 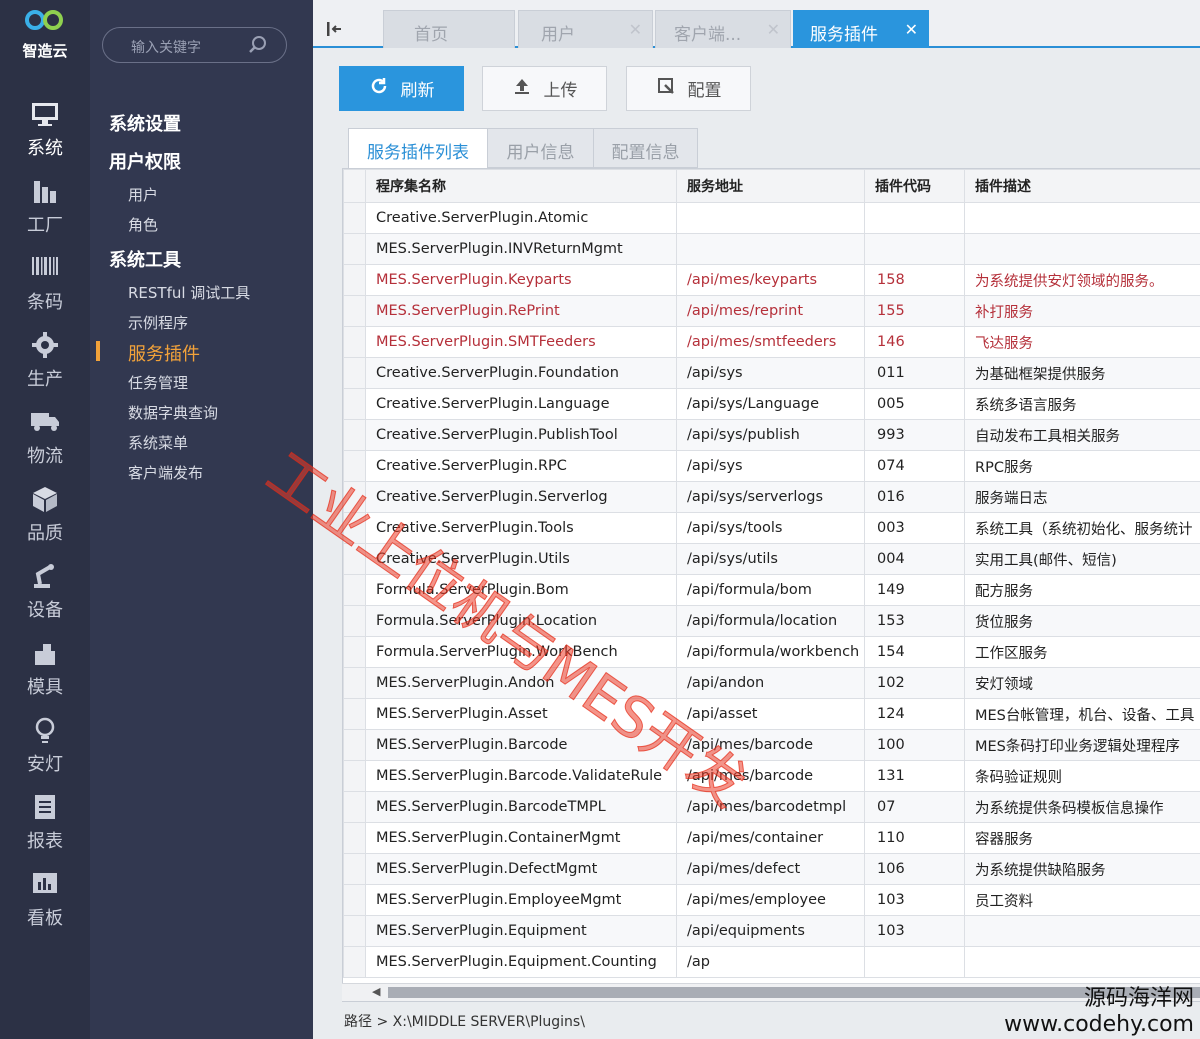 I want to click on rail-item-equipment: 设备, so click(x=45, y=592).